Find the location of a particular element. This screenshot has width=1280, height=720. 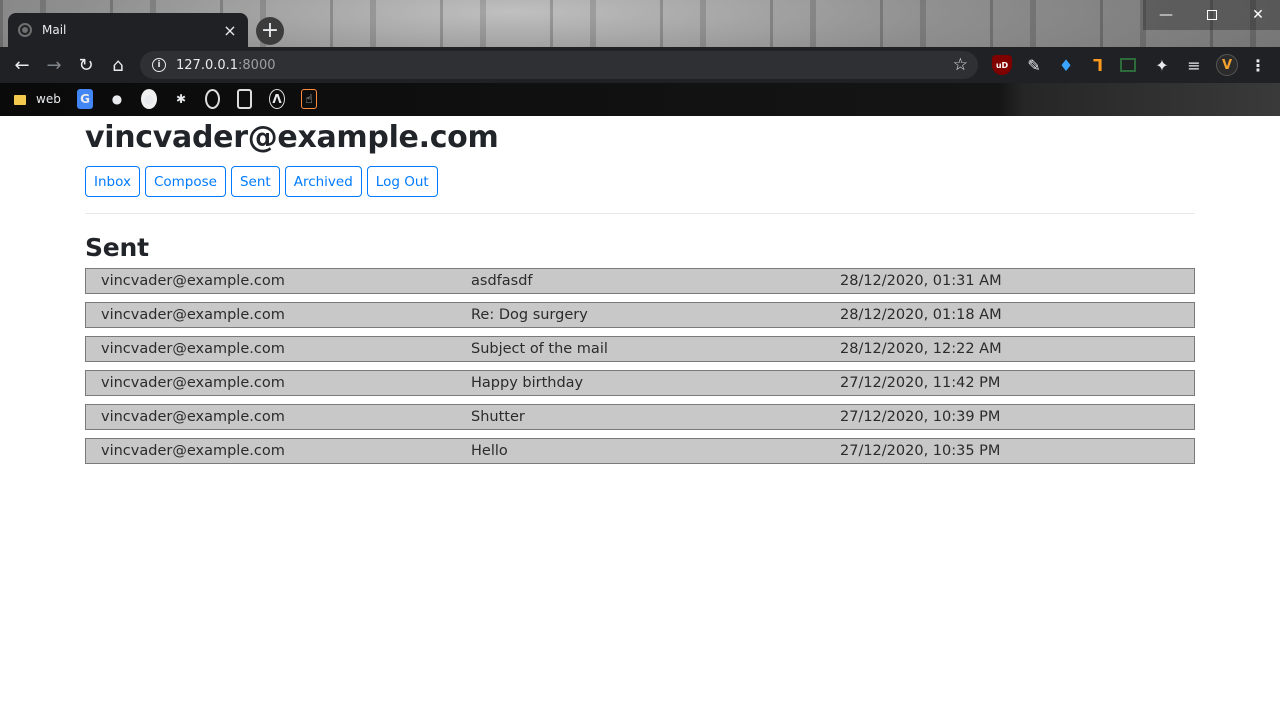

inbox-button: Inbox is located at coordinates (112, 181).